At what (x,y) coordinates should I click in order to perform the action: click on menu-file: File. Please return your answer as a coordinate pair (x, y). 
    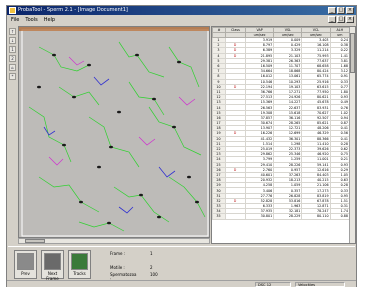
    Looking at the image, I should click on (15, 20).